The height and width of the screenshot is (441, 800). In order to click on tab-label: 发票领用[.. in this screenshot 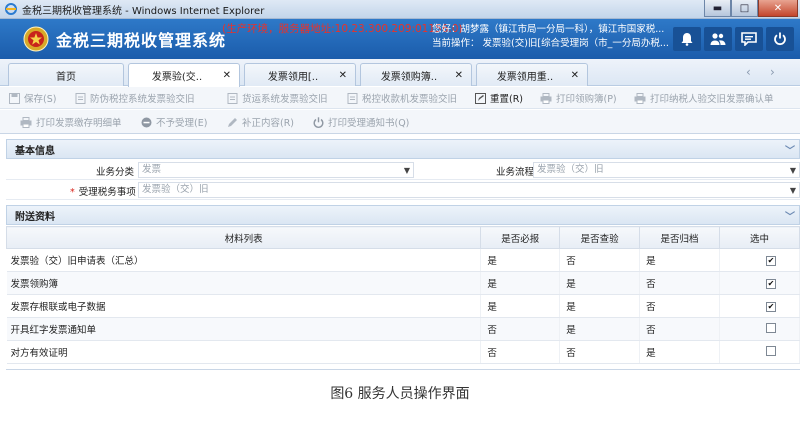, I will do `click(293, 77)`.